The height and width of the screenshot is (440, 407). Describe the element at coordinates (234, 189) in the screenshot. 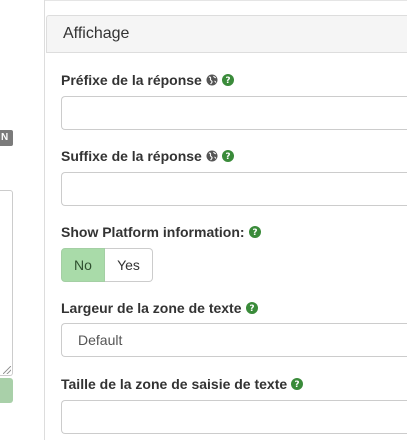

I see `suffix-input` at that location.